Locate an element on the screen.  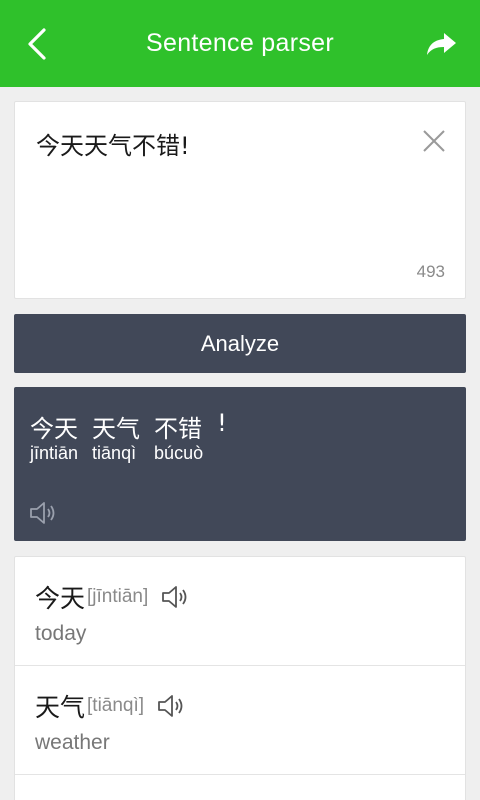
segment-hanzi: 天气 is located at coordinates (116, 429).